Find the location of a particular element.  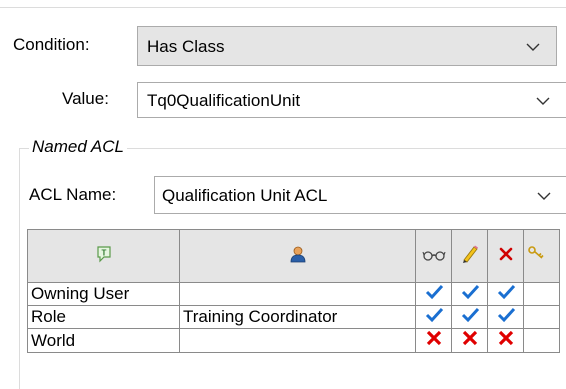

condition-dropdown: Has Class is located at coordinates (347, 46).